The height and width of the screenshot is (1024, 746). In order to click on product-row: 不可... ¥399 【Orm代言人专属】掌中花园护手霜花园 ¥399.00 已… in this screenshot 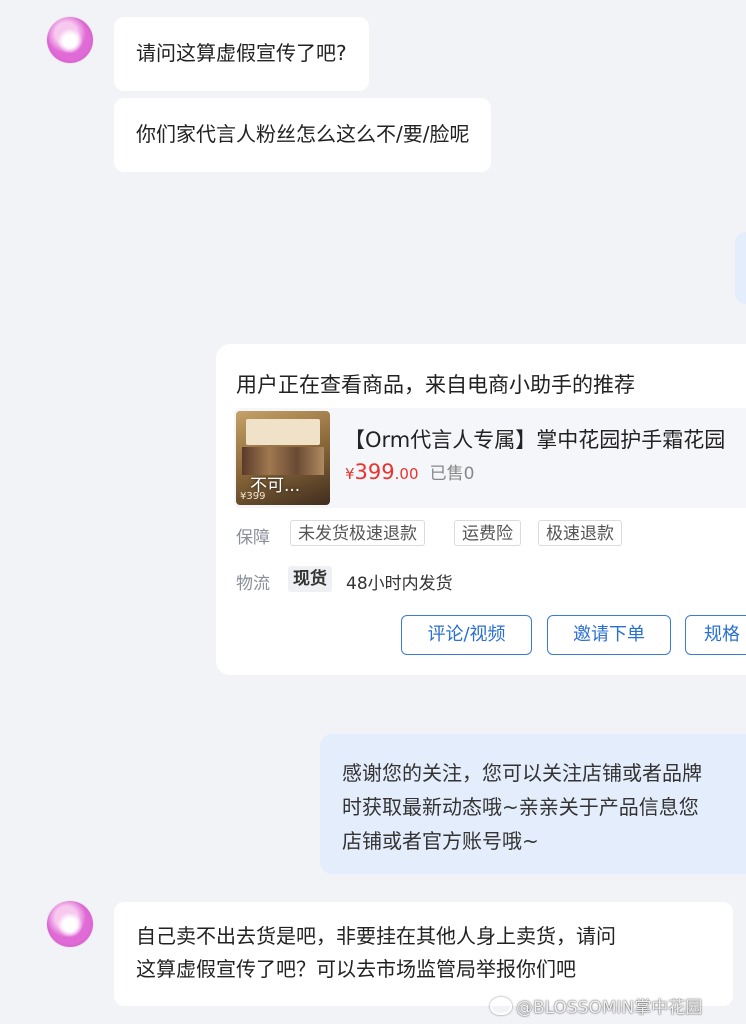, I will do `click(490, 458)`.